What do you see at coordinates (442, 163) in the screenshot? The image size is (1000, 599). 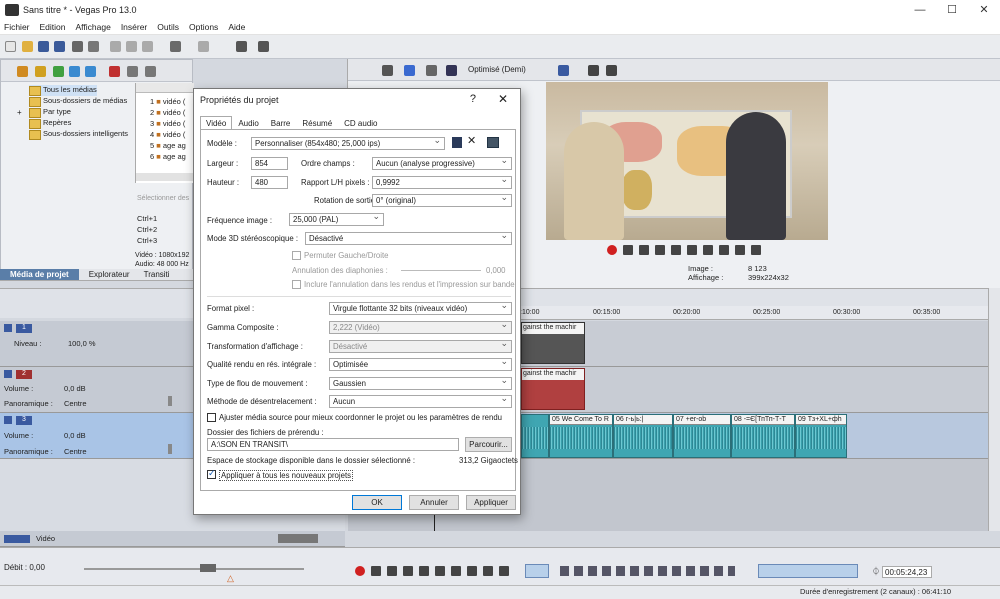 I see `ordre-dropdown: Aucun (analyse progressive)` at bounding box center [442, 163].